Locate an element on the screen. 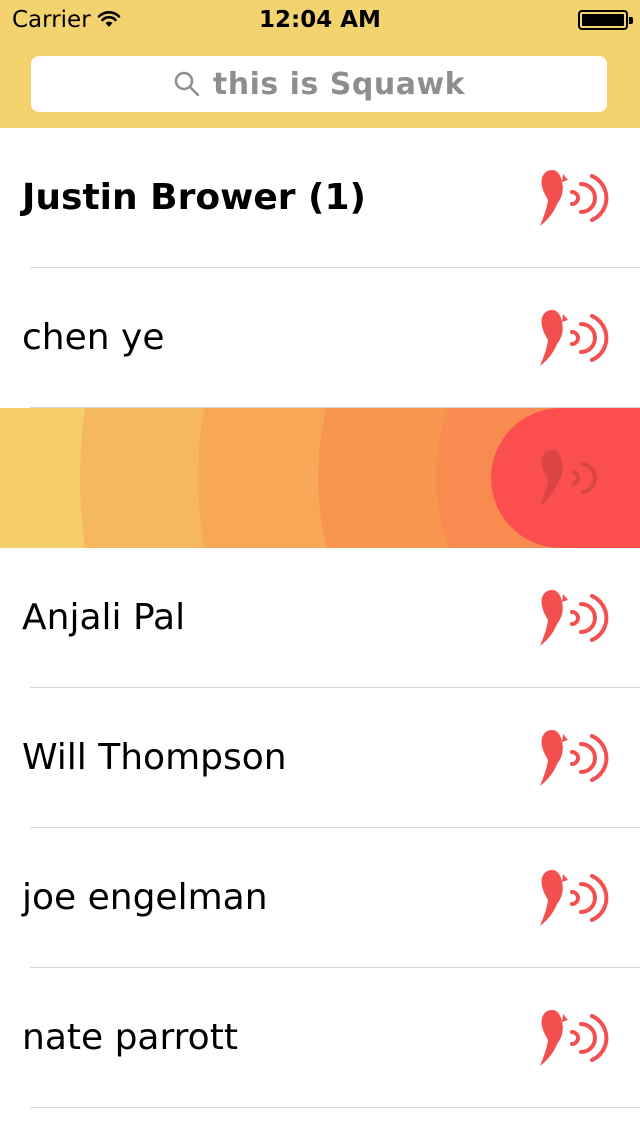 Image resolution: width=640 pixels, height=1136 pixels. contact-row: Anjali Pal is located at coordinates (320, 618).